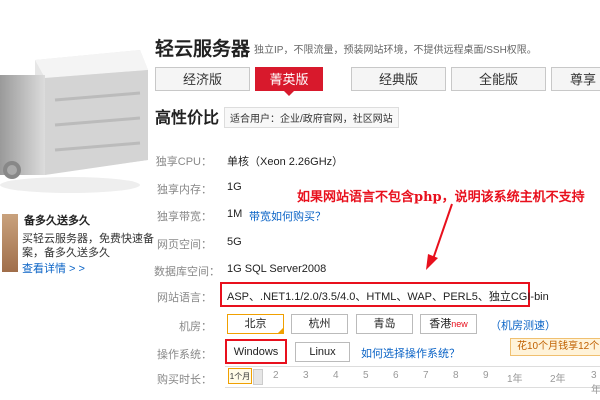 This screenshot has height=400, width=600. Describe the element at coordinates (412, 381) in the screenshot. I see `duration-slider: 1个月 2 3 4 5 6 7 8 9 1年 2年 3年` at that location.